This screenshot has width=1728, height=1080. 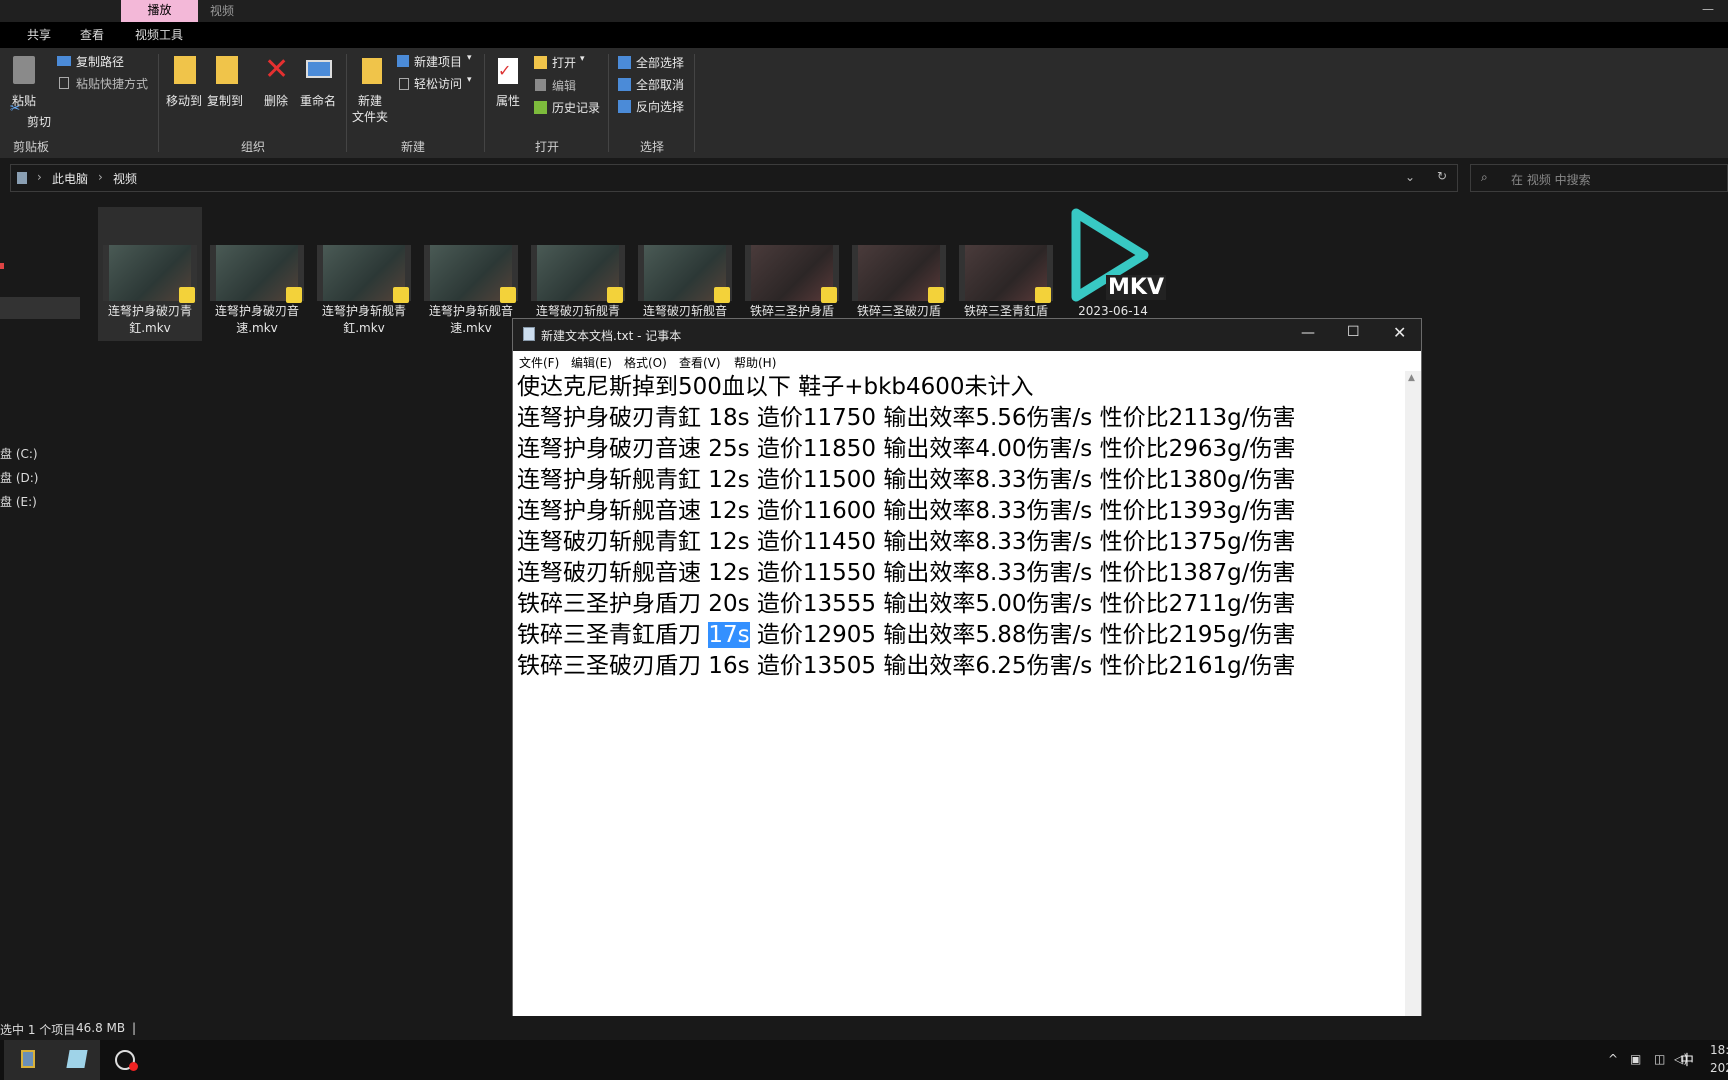 I want to click on tab-share: 共享, so click(x=39, y=34).